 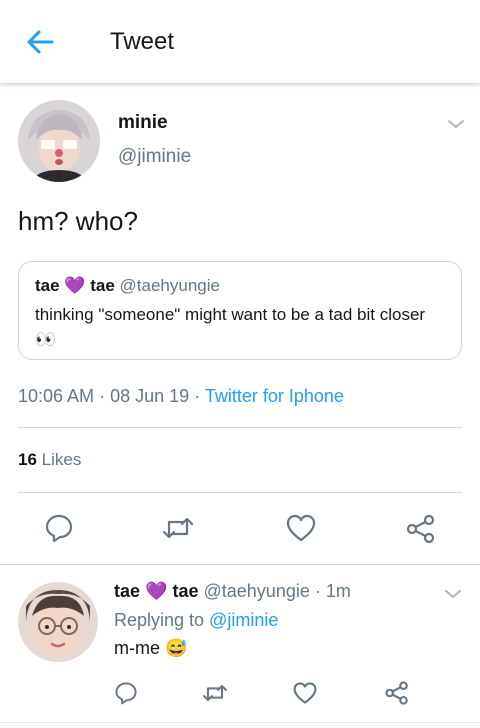 I want to click on reply-body: m-me, so click(x=137, y=648).